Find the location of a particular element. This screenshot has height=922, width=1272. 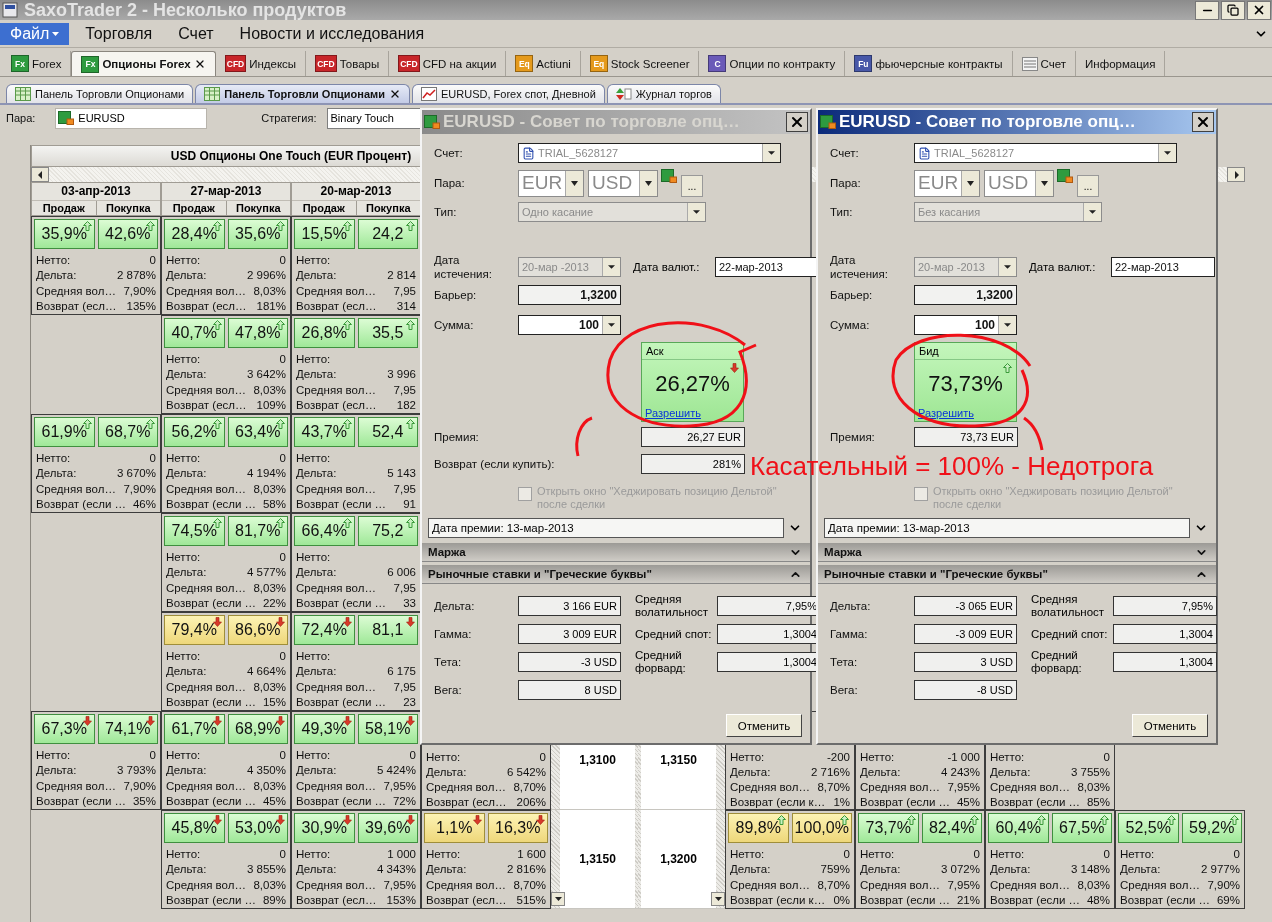

product-tab: Fu фьючерсные контракты is located at coordinates (929, 63).